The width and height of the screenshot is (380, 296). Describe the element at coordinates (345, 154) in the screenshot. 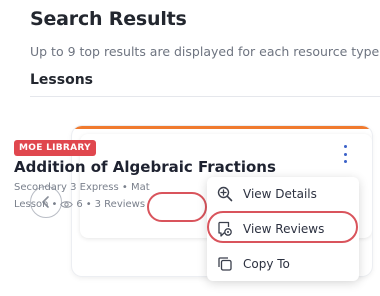

I see `more-options-icon` at that location.